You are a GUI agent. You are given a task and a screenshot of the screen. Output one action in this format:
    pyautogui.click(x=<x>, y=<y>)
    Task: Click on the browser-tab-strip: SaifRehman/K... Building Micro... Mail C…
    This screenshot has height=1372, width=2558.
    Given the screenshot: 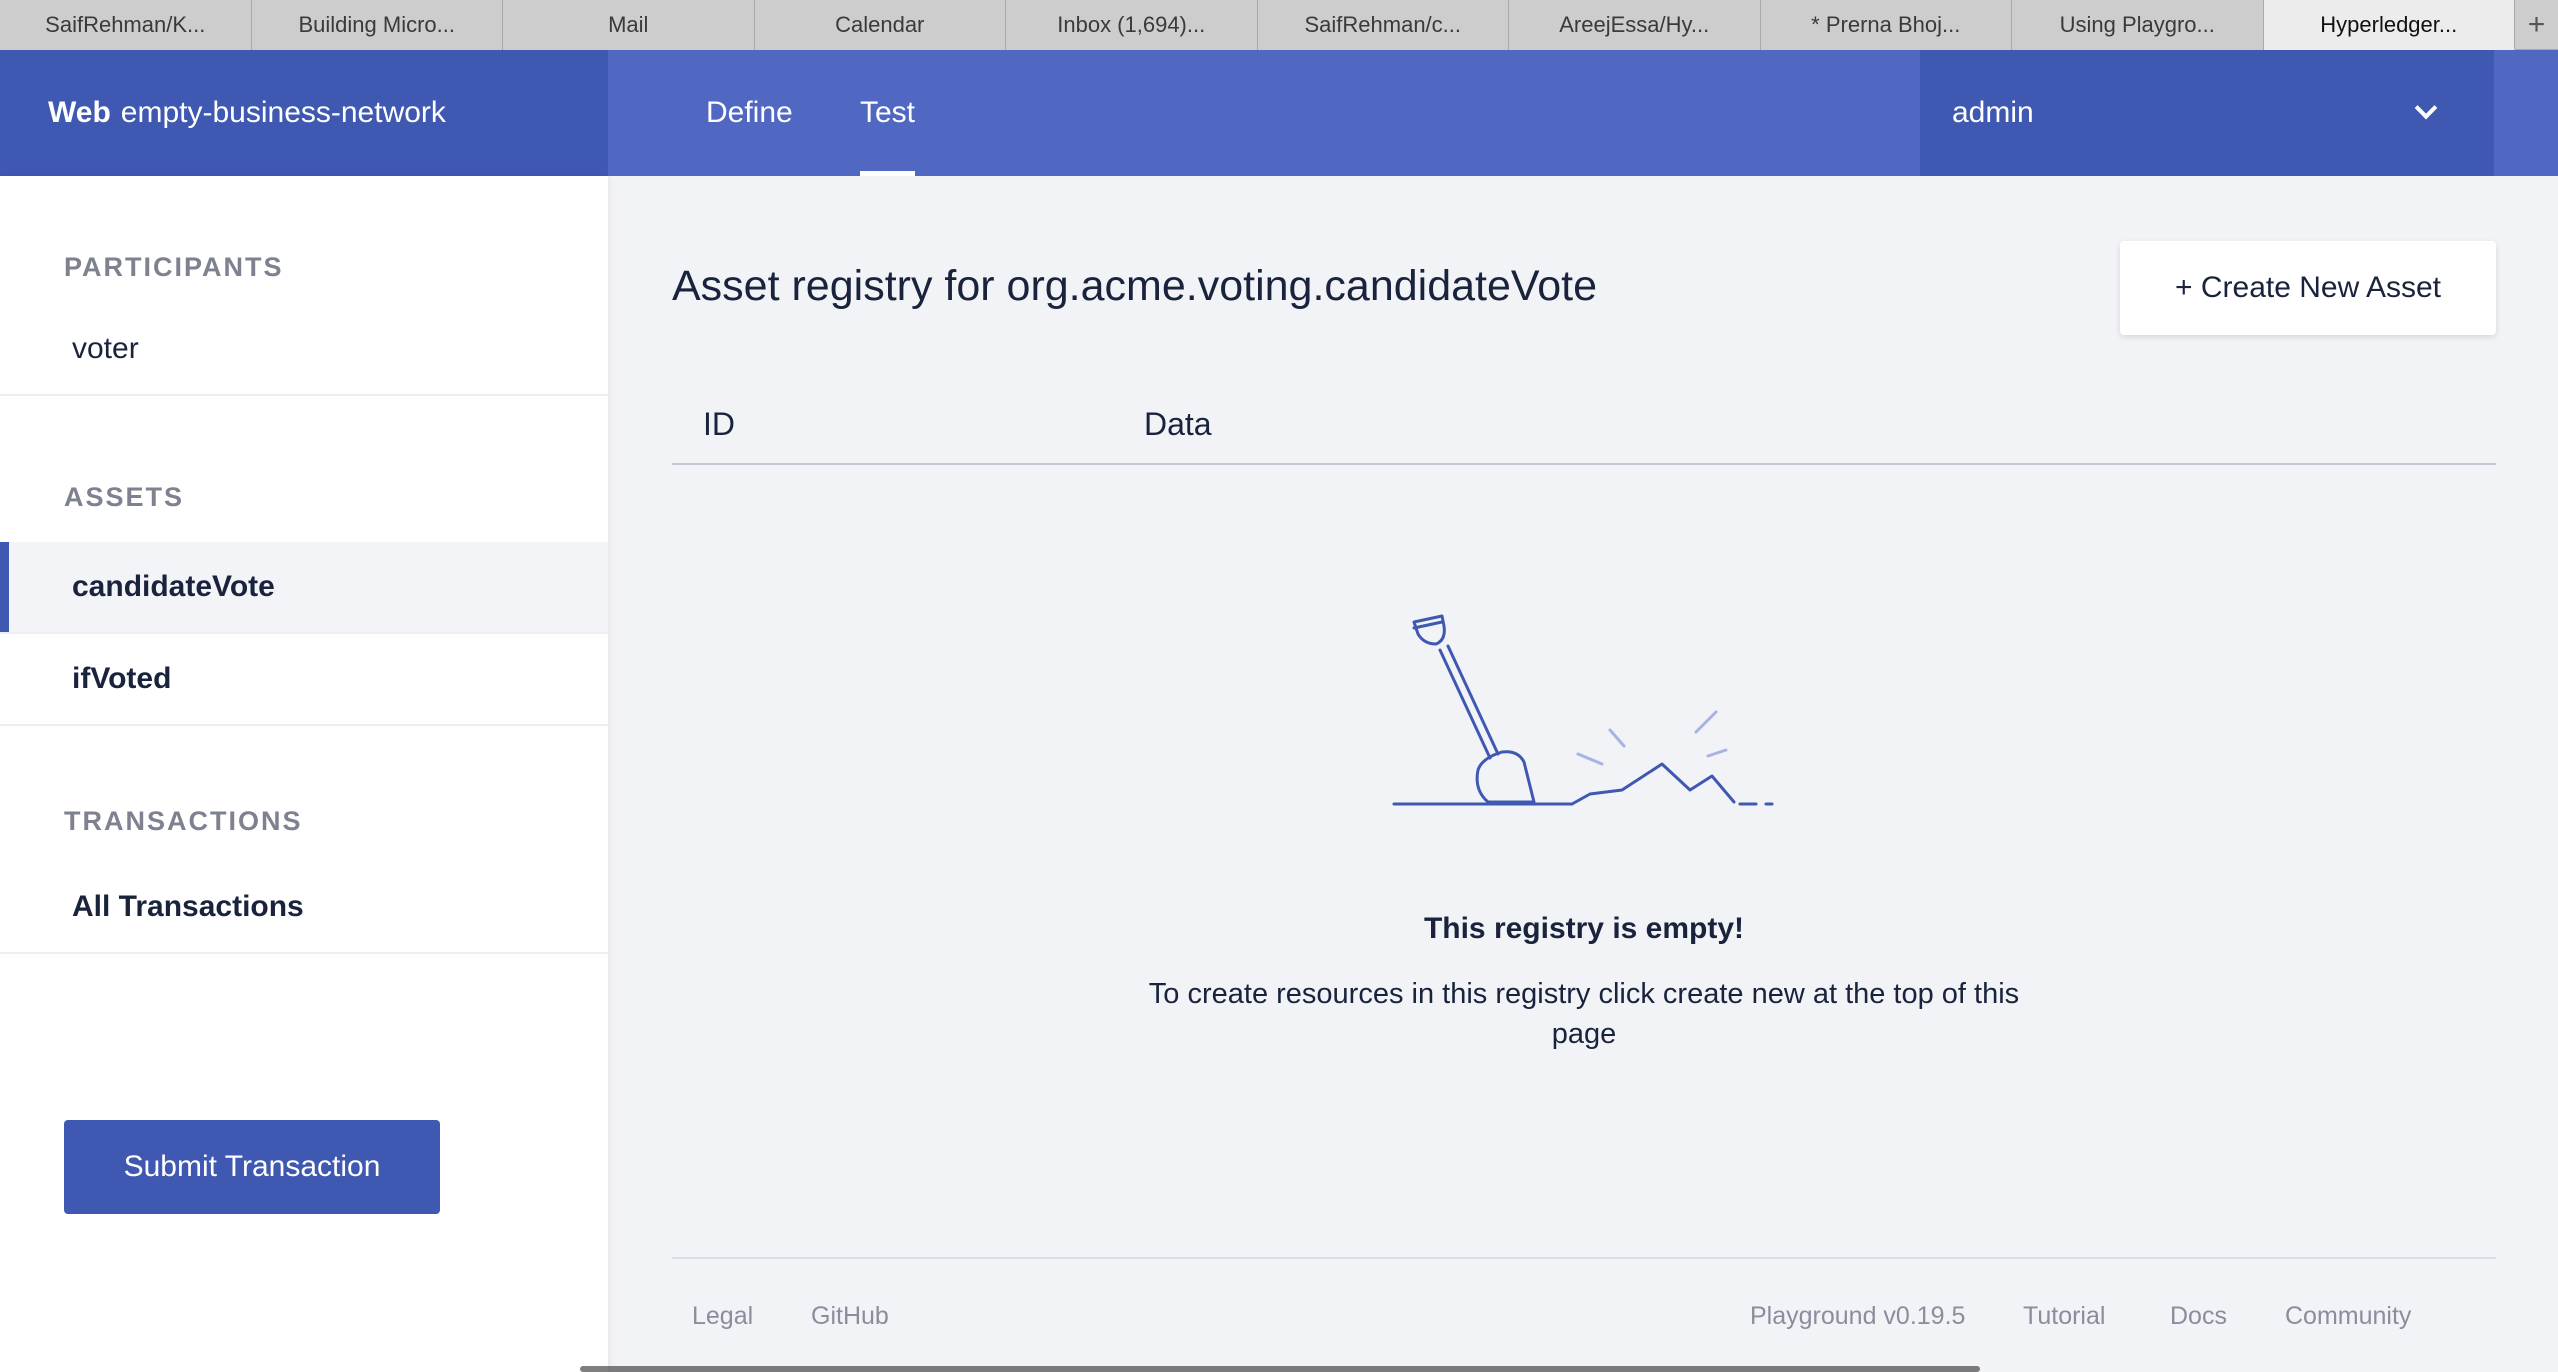 What is the action you would take?
    pyautogui.click(x=1279, y=25)
    